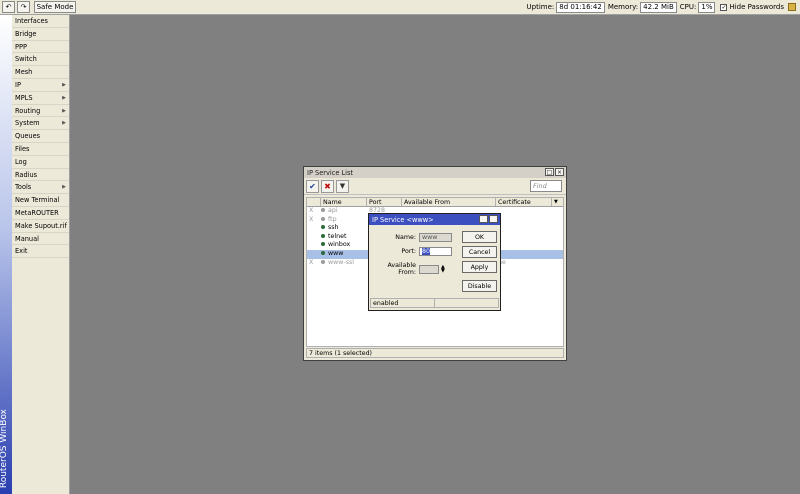 The height and width of the screenshot is (494, 800). What do you see at coordinates (493, 219) in the screenshot?
I see `dialog-close-icon: ×` at bounding box center [493, 219].